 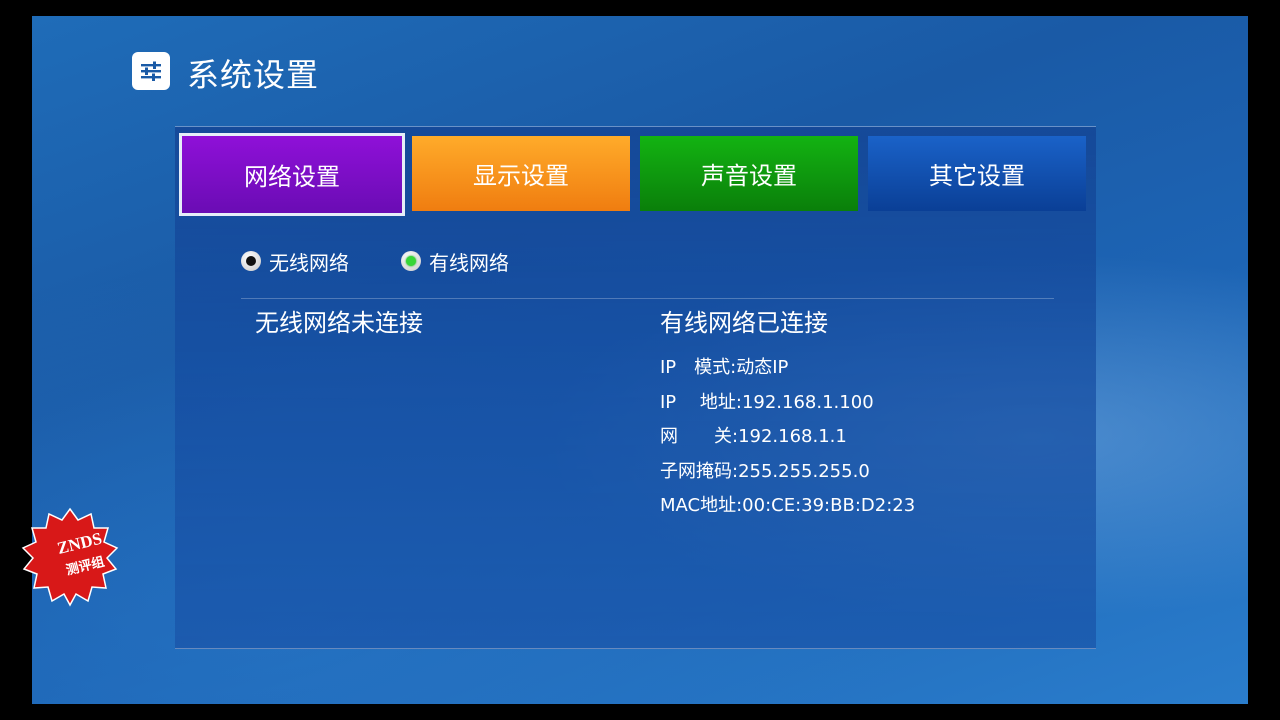 I want to click on tab-other-settings: 其它设置, so click(x=977, y=173).